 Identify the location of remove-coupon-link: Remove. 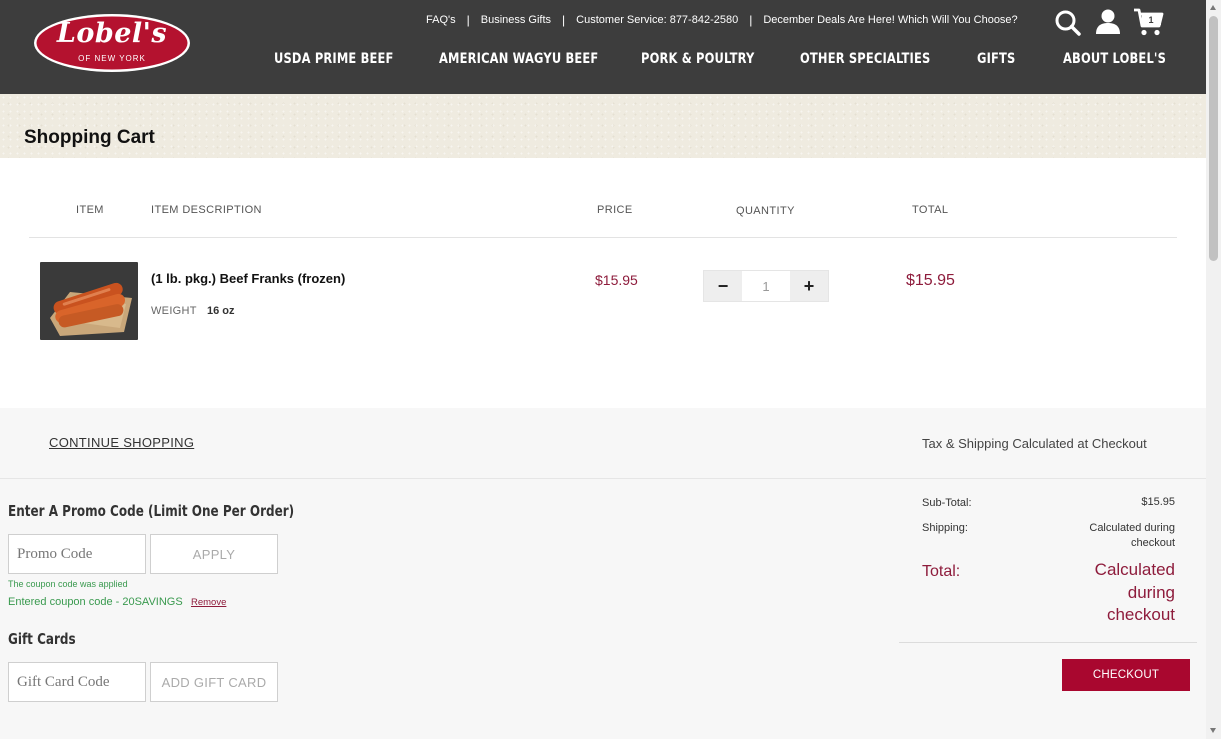
(208, 602).